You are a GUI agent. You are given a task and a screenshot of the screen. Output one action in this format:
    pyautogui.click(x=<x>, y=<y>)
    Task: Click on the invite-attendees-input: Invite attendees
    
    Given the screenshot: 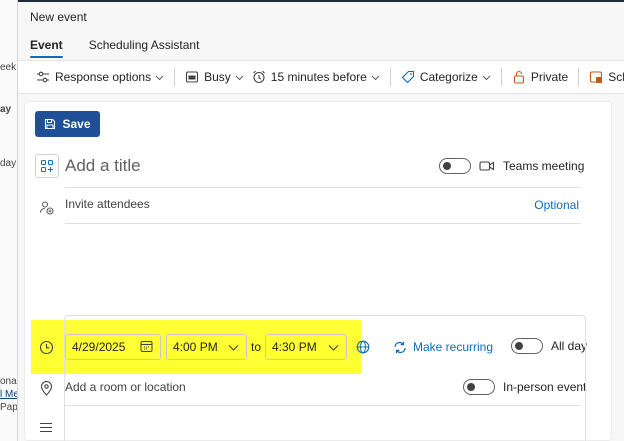 What is the action you would take?
    pyautogui.click(x=107, y=204)
    